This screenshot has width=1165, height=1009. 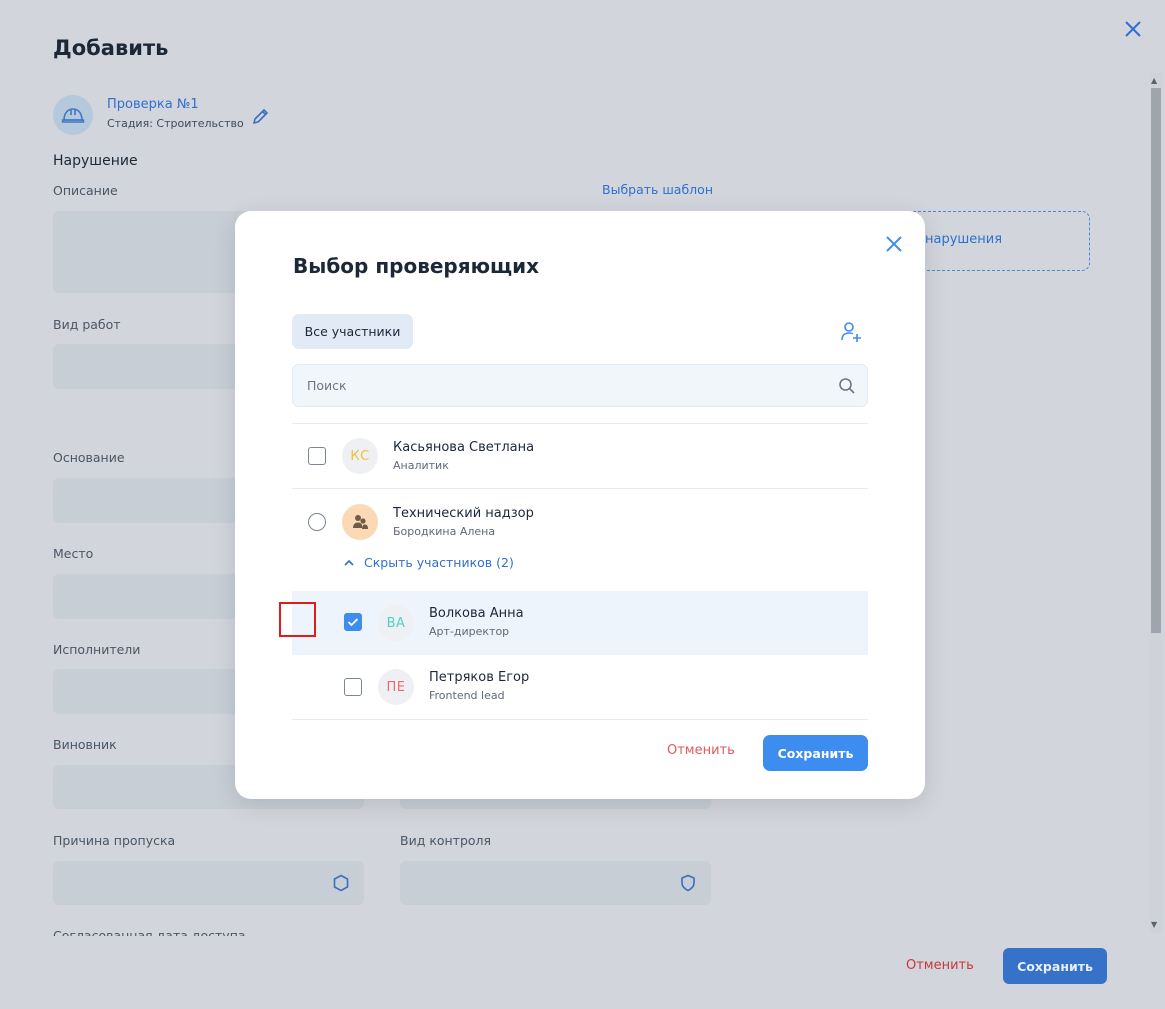 I want to click on group-lead: Бородкина Алена, so click(x=444, y=531).